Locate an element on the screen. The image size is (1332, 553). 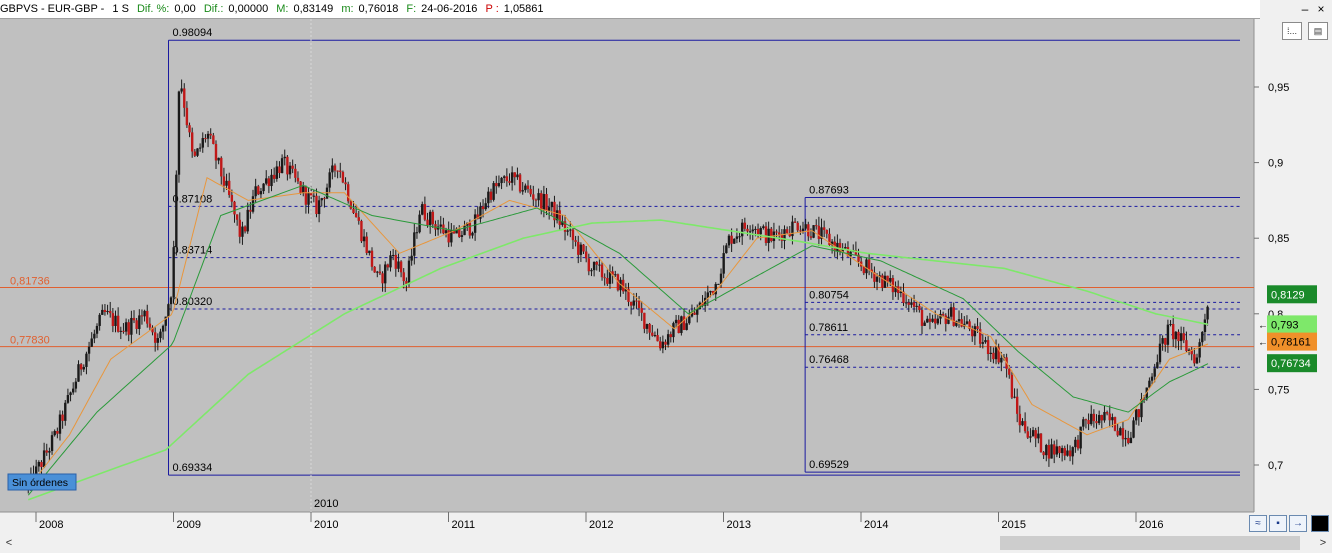
wave-icon: ≈ is located at coordinates (1258, 523).